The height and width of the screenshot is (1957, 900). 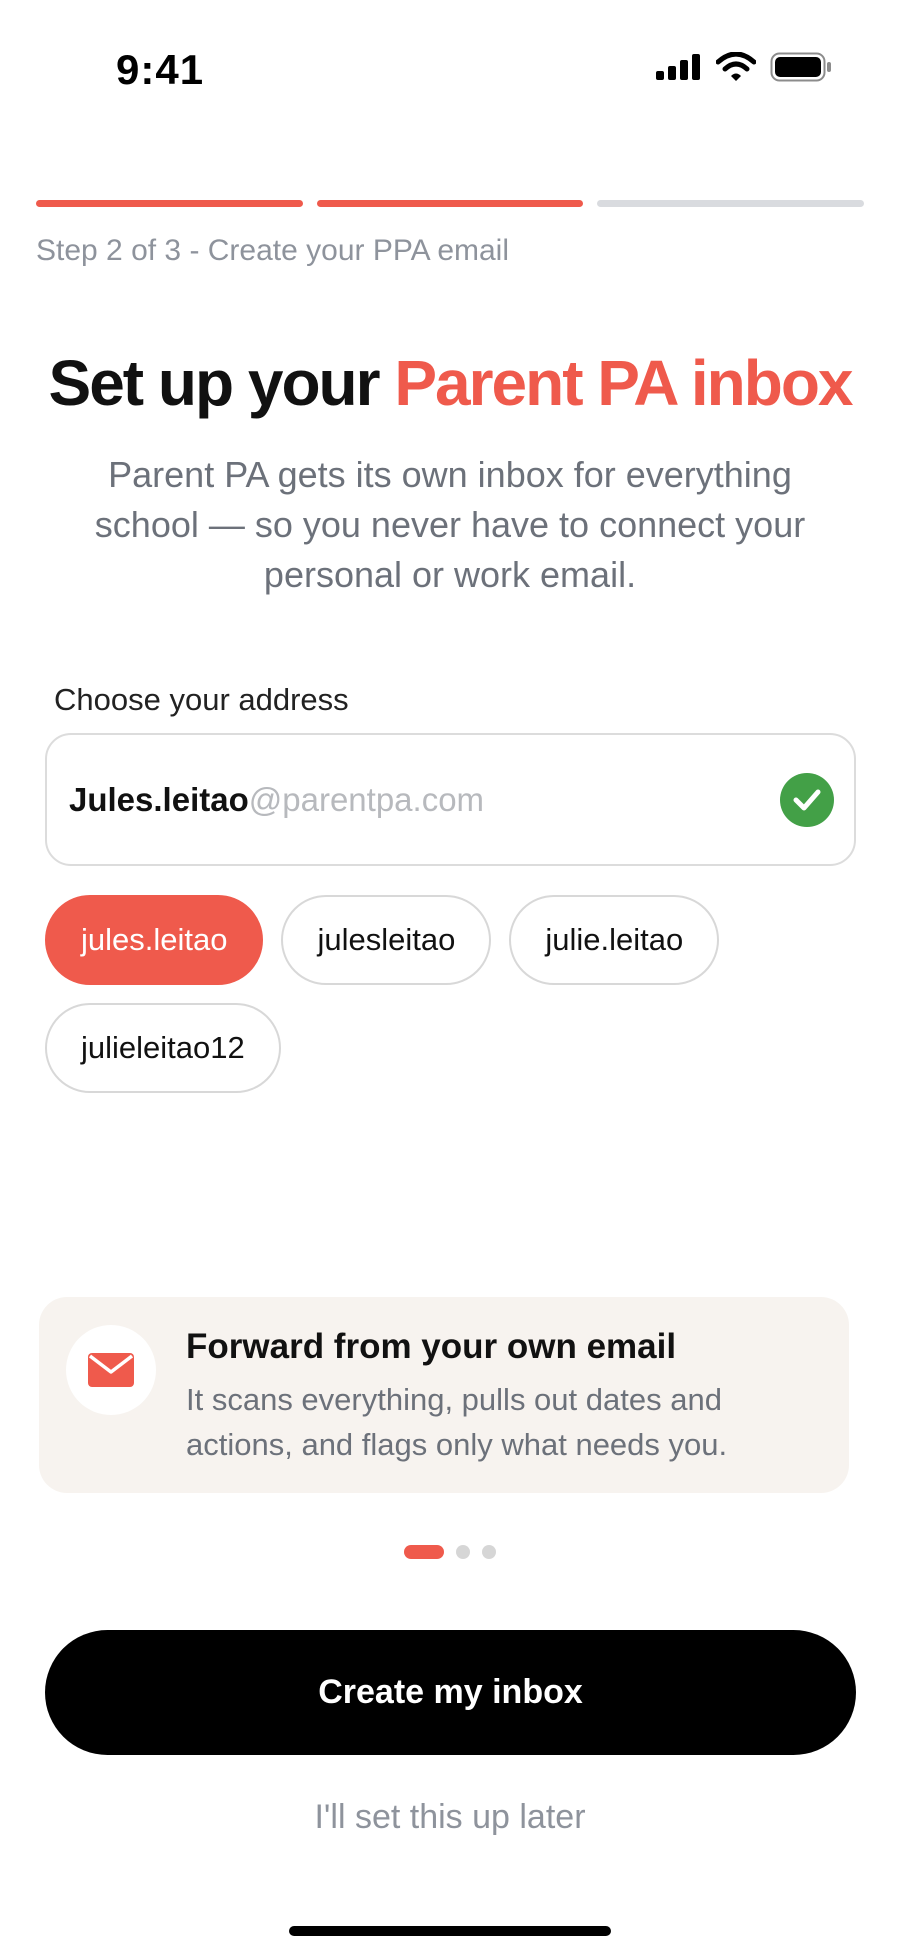 I want to click on address-label: Choose your address, so click(x=201, y=699).